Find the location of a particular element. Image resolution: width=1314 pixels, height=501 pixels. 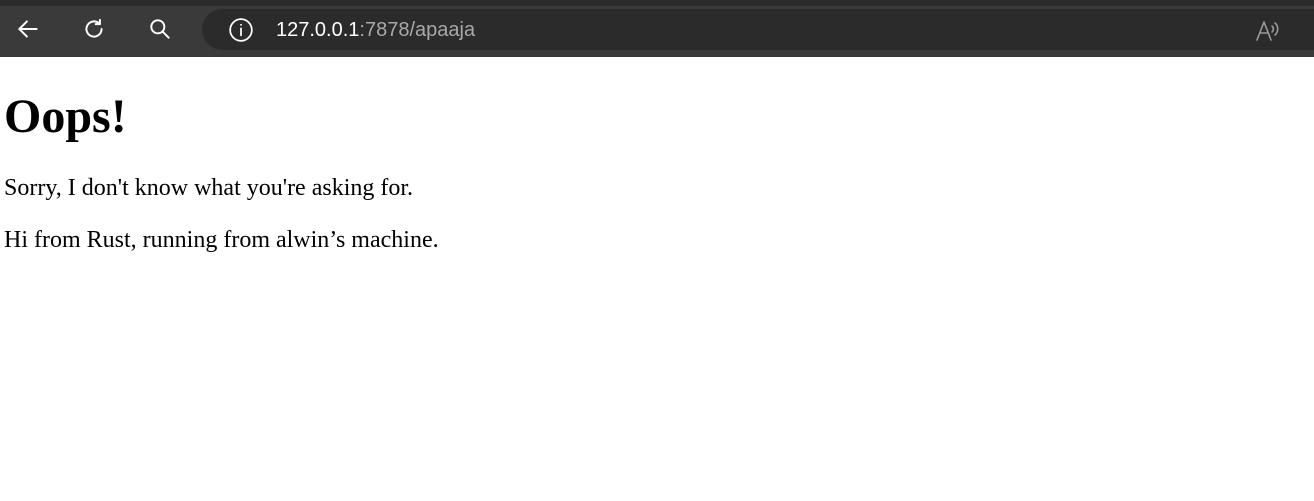

back-arrow-icon is located at coordinates (28, 29).